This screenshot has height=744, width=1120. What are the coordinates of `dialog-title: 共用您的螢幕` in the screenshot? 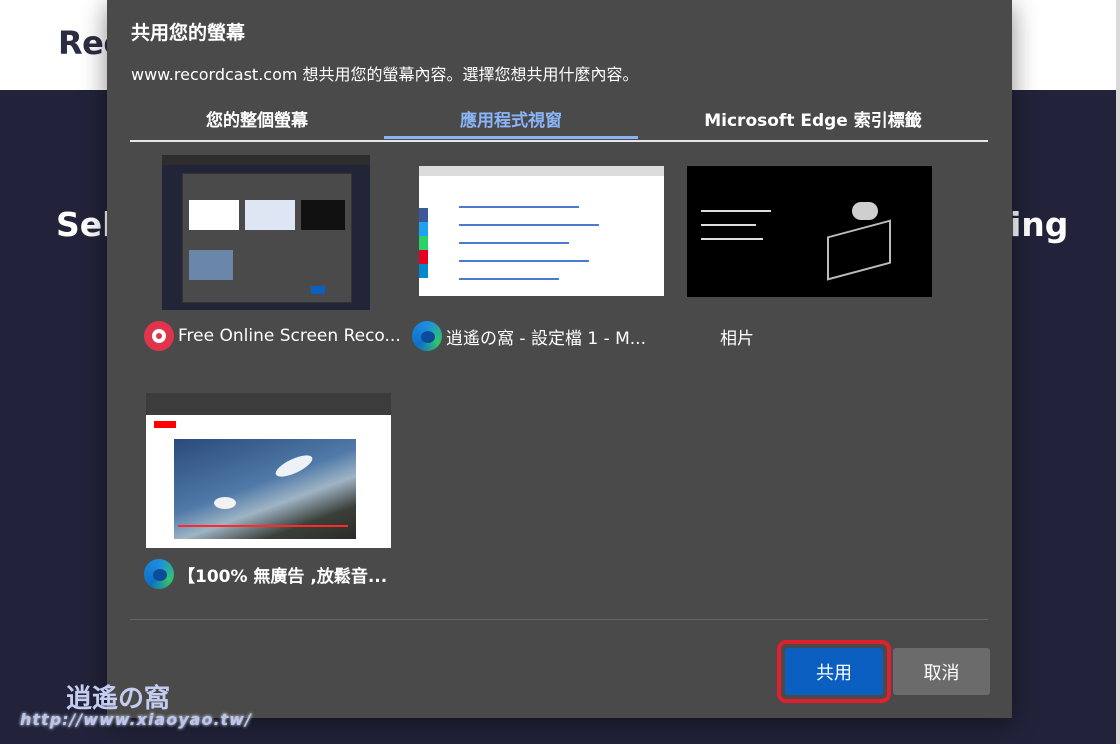 It's located at (188, 33).